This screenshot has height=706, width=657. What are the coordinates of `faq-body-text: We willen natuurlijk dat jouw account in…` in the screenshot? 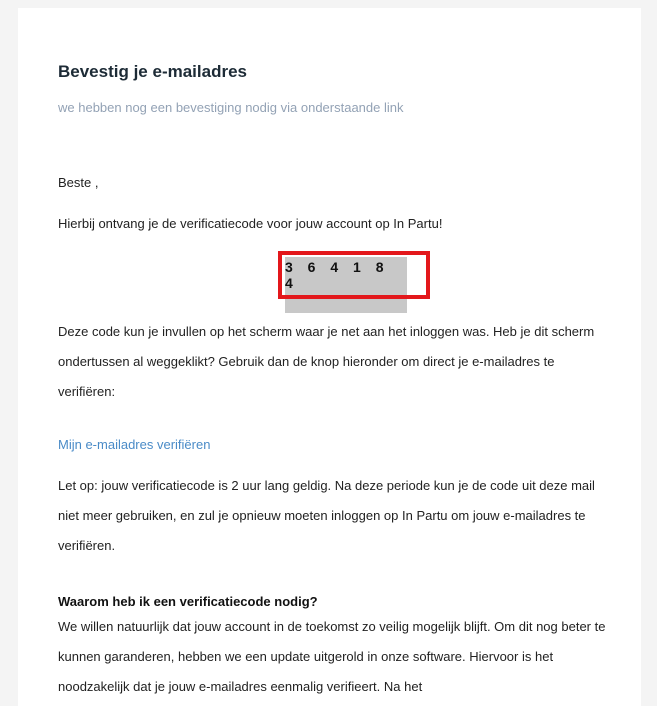 It's located at (332, 656).